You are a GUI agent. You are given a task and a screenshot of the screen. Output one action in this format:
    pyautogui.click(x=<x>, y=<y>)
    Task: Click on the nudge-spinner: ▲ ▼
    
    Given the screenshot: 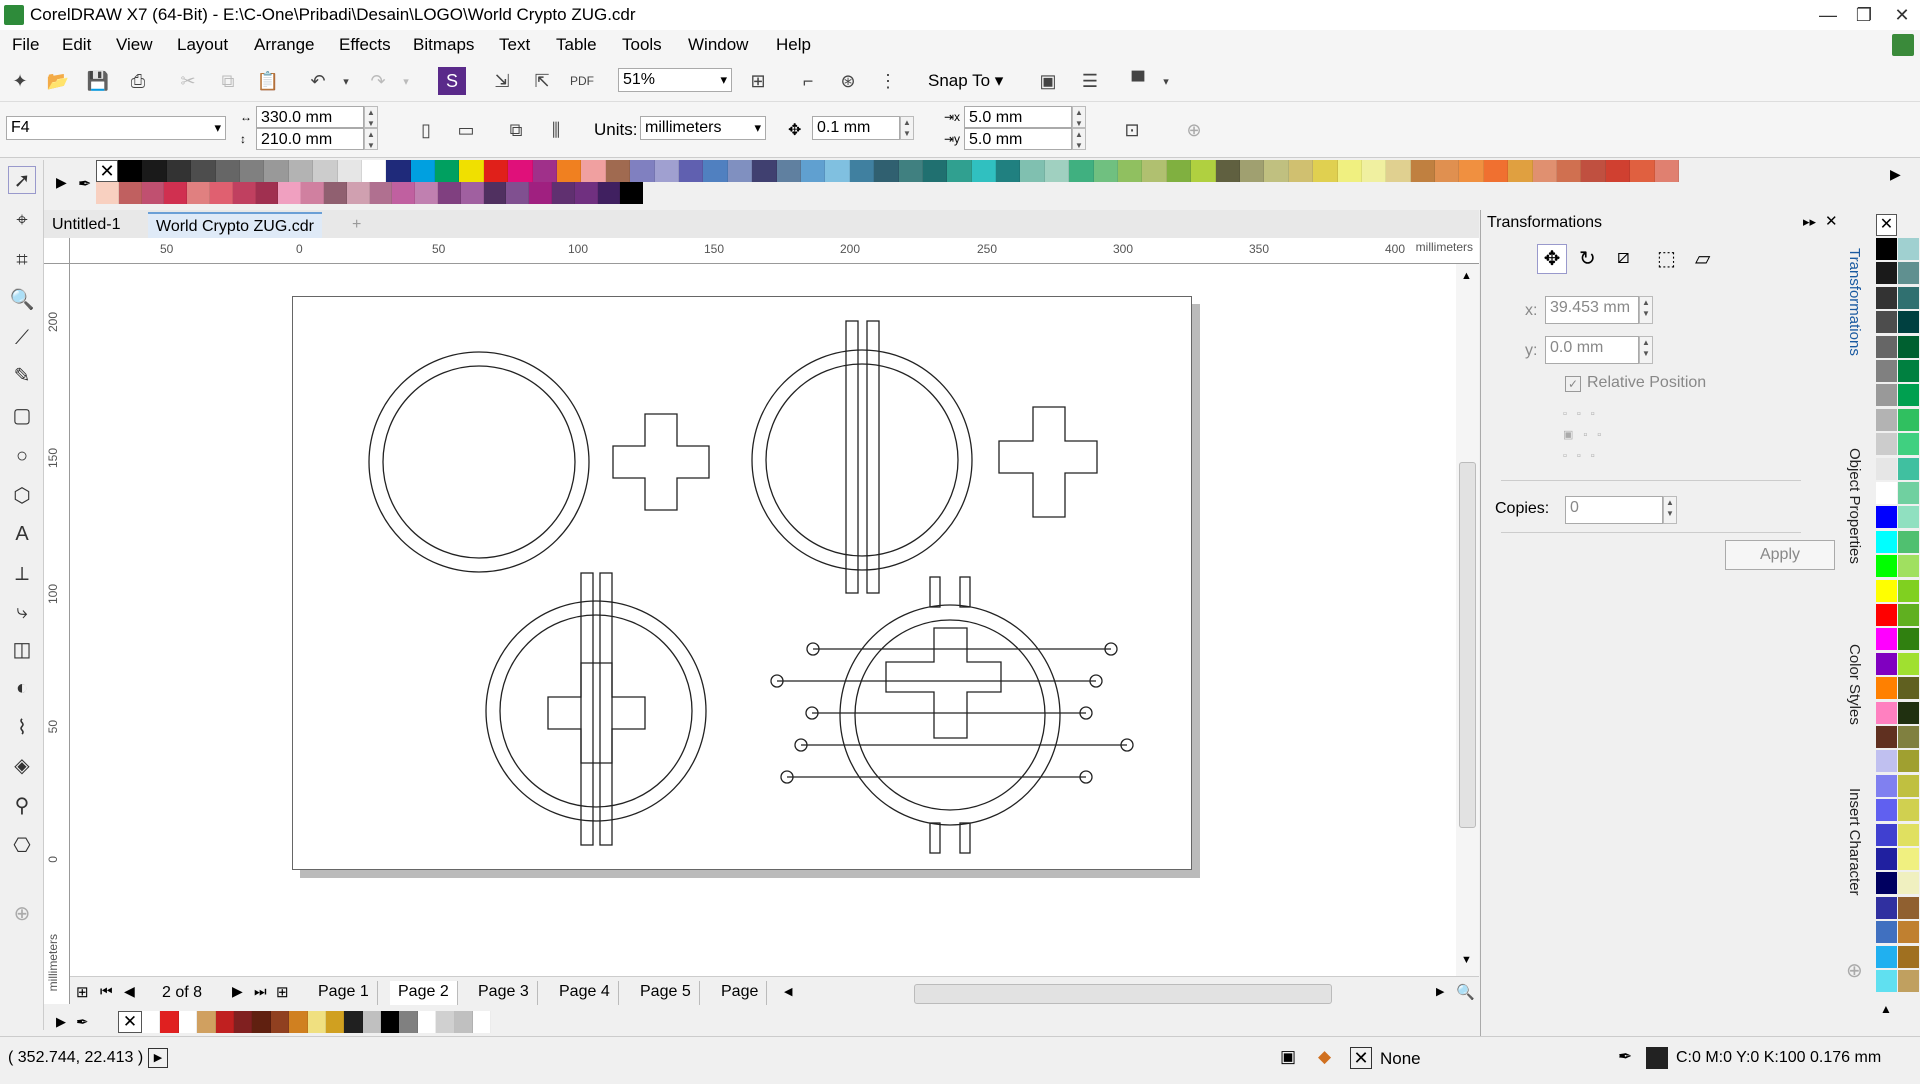 What is the action you would take?
    pyautogui.click(x=907, y=128)
    